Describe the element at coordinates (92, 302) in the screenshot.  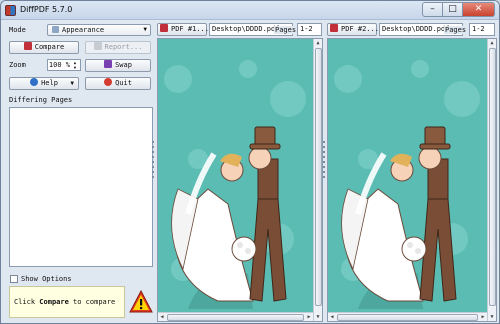
I see `status-suffix: to compare` at that location.